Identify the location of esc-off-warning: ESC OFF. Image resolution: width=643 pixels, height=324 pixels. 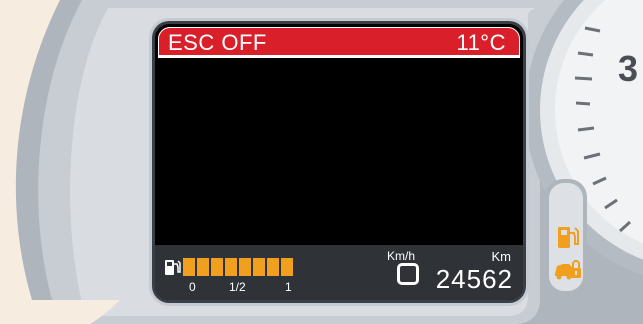
(217, 42).